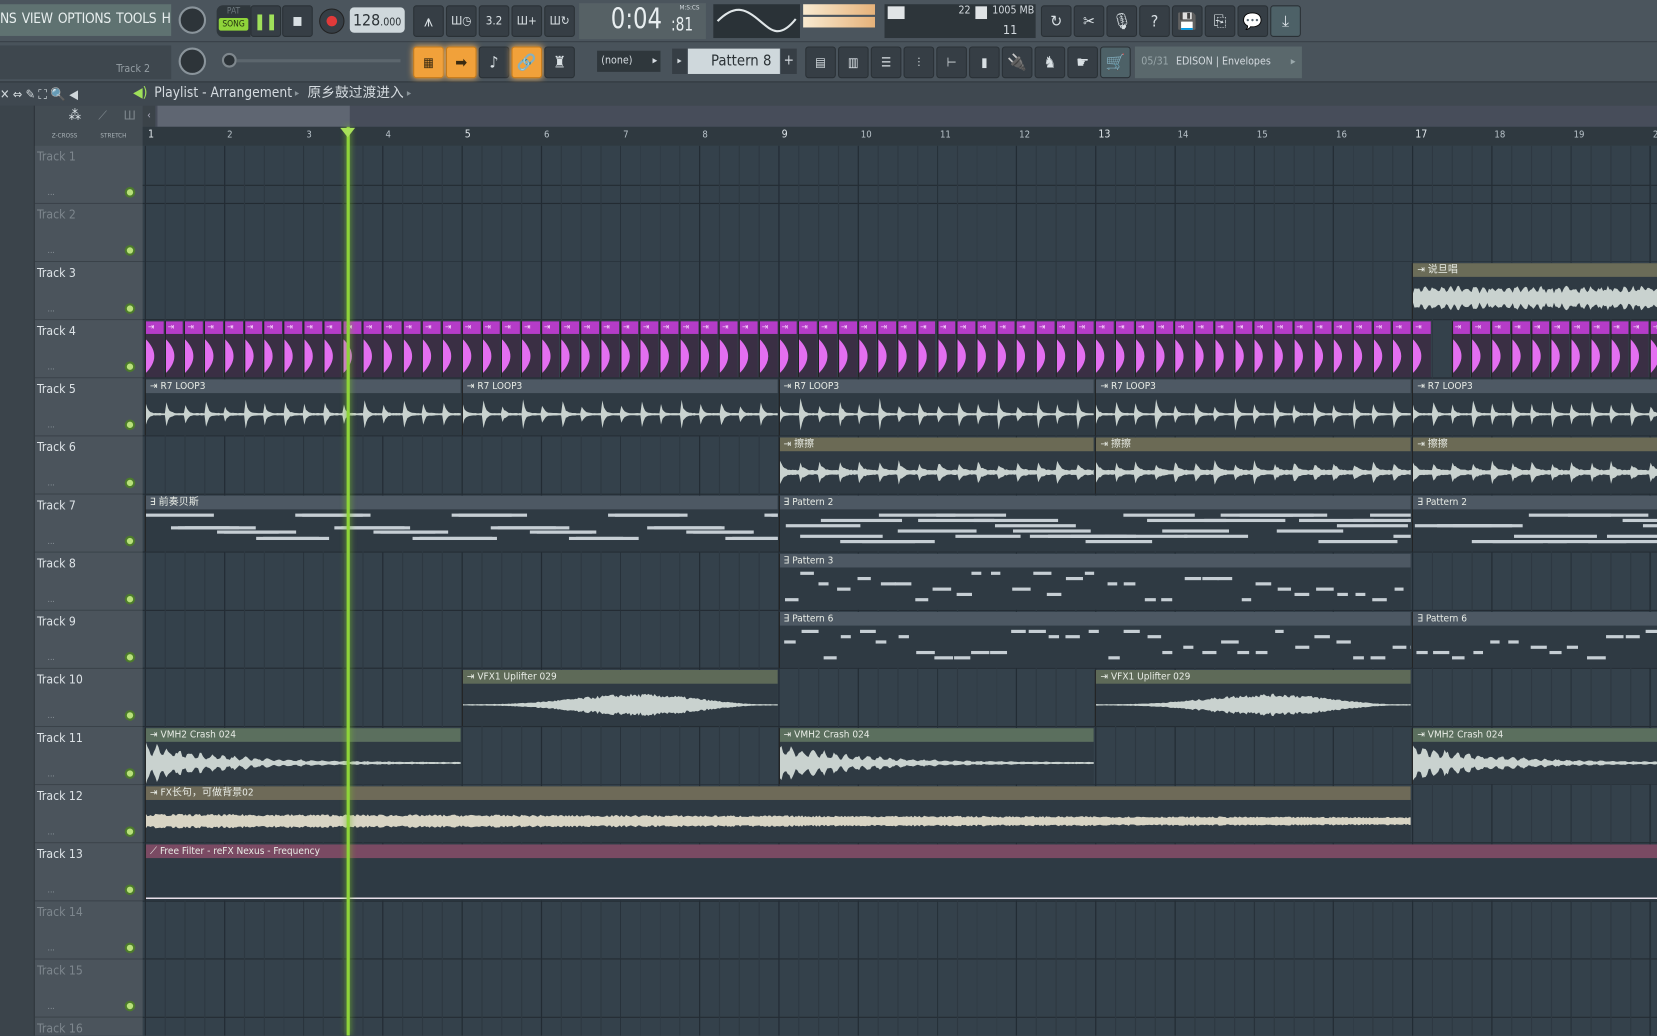 This screenshot has width=1657, height=1036. Describe the element at coordinates (75, 116) in the screenshot. I see `waveform-icon: ⁂` at that location.